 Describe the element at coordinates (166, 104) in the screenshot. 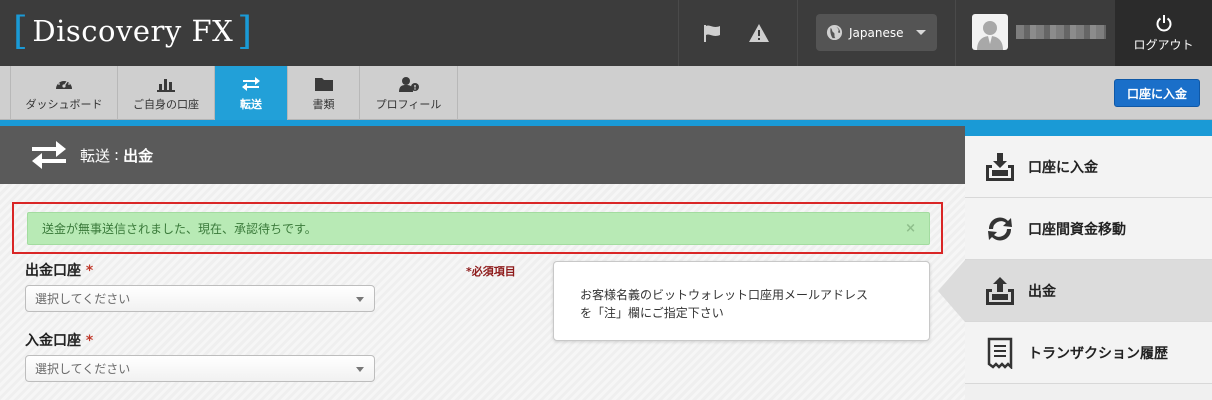

I see `tab-label: ご自身の口座` at that location.